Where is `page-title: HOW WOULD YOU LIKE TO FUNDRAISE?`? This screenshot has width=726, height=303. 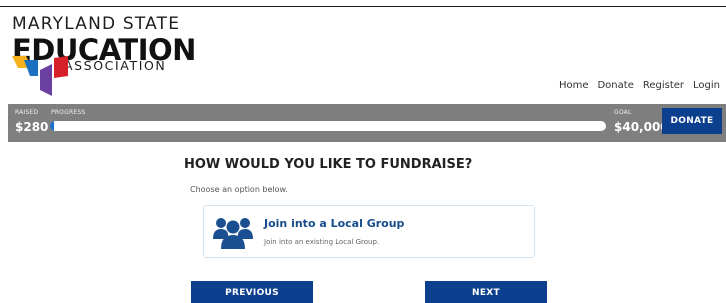 page-title: HOW WOULD YOU LIKE TO FUNDRAISE? is located at coordinates (328, 164).